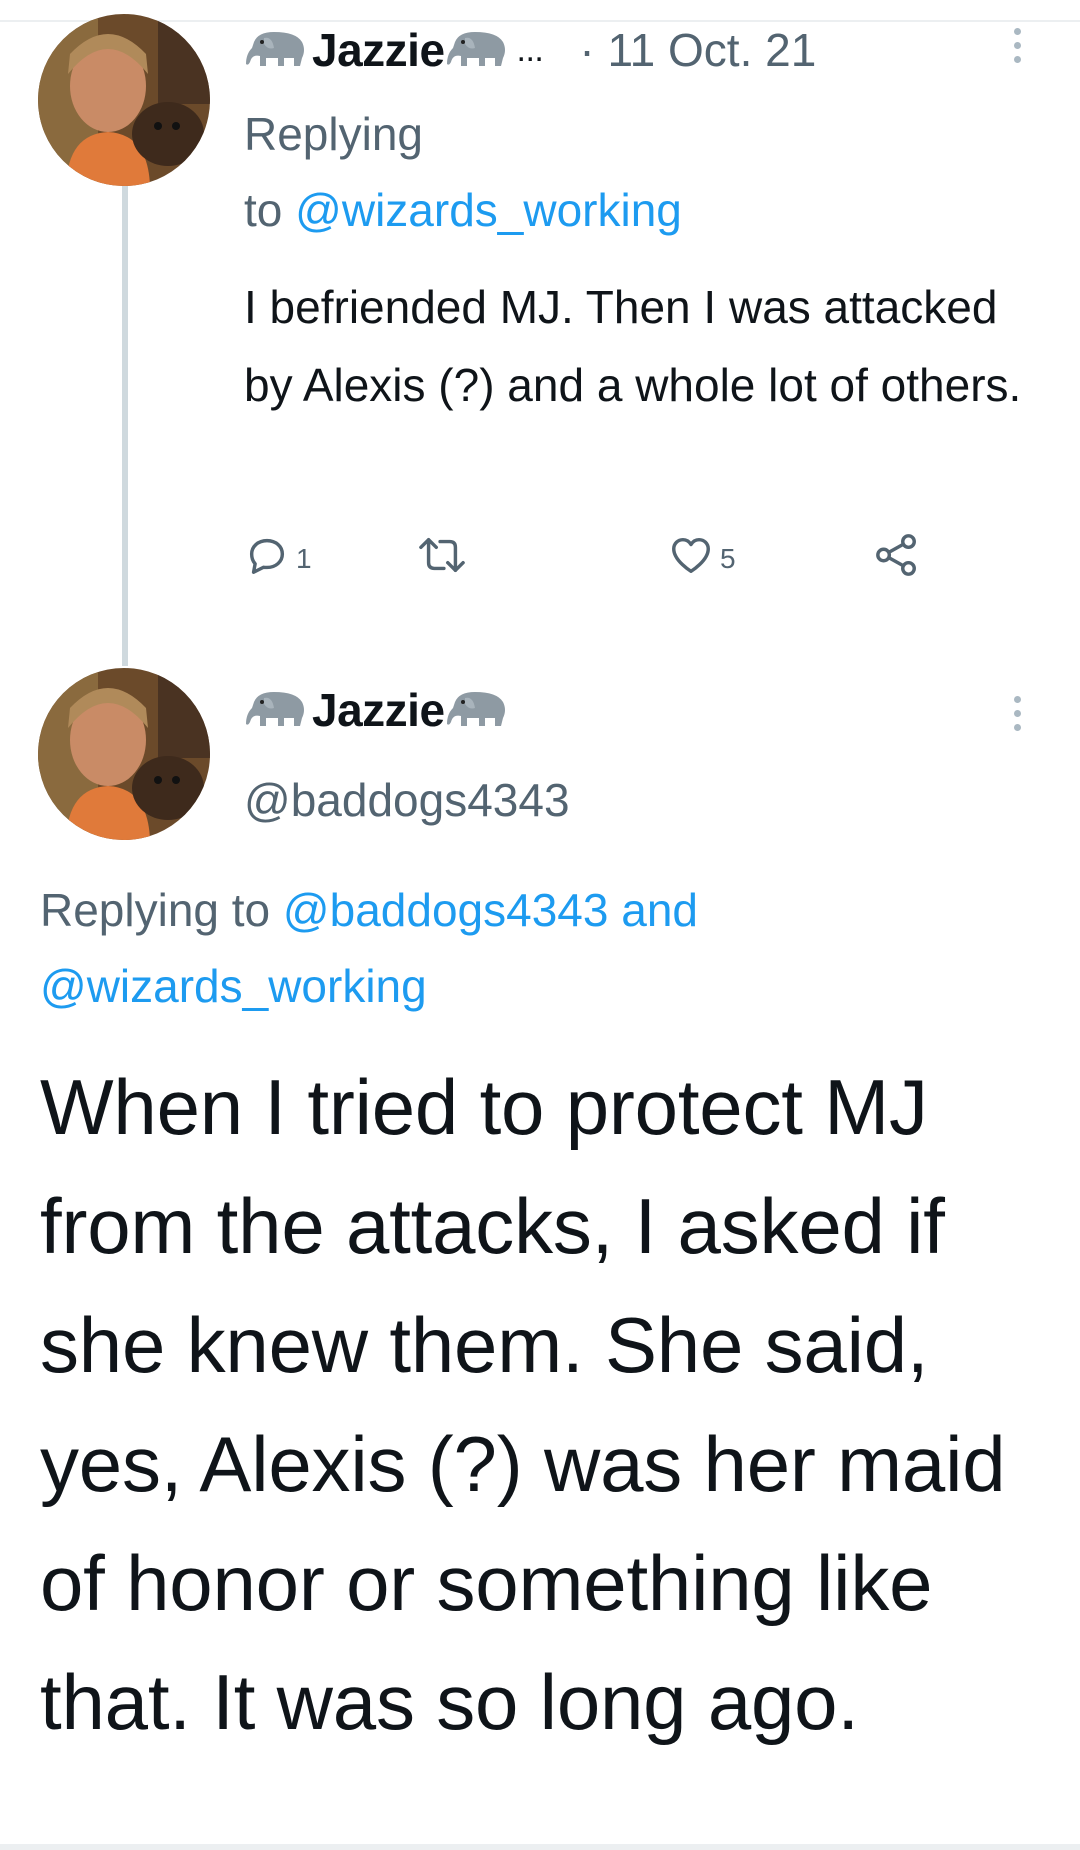 Image resolution: width=1080 pixels, height=1850 pixels. What do you see at coordinates (594, 562) in the screenshot?
I see `tweet-actions: 1 5` at bounding box center [594, 562].